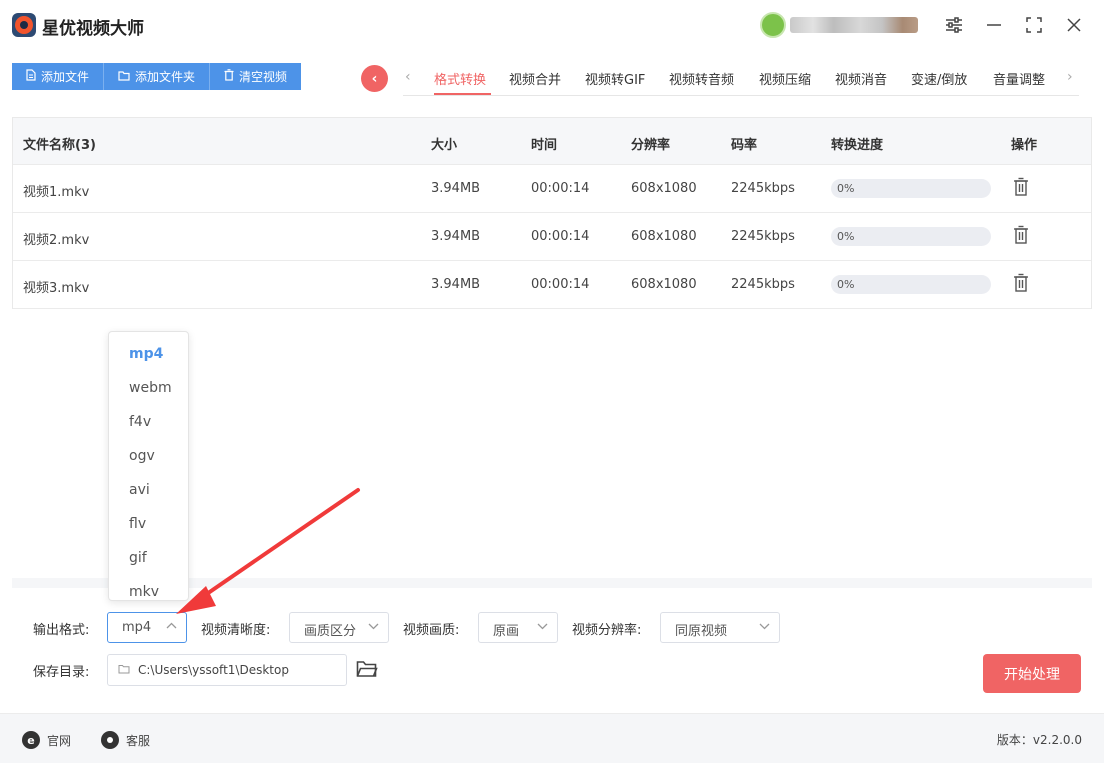 The width and height of the screenshot is (1104, 763). What do you see at coordinates (544, 145) in the screenshot?
I see `col-duration: 时间` at bounding box center [544, 145].